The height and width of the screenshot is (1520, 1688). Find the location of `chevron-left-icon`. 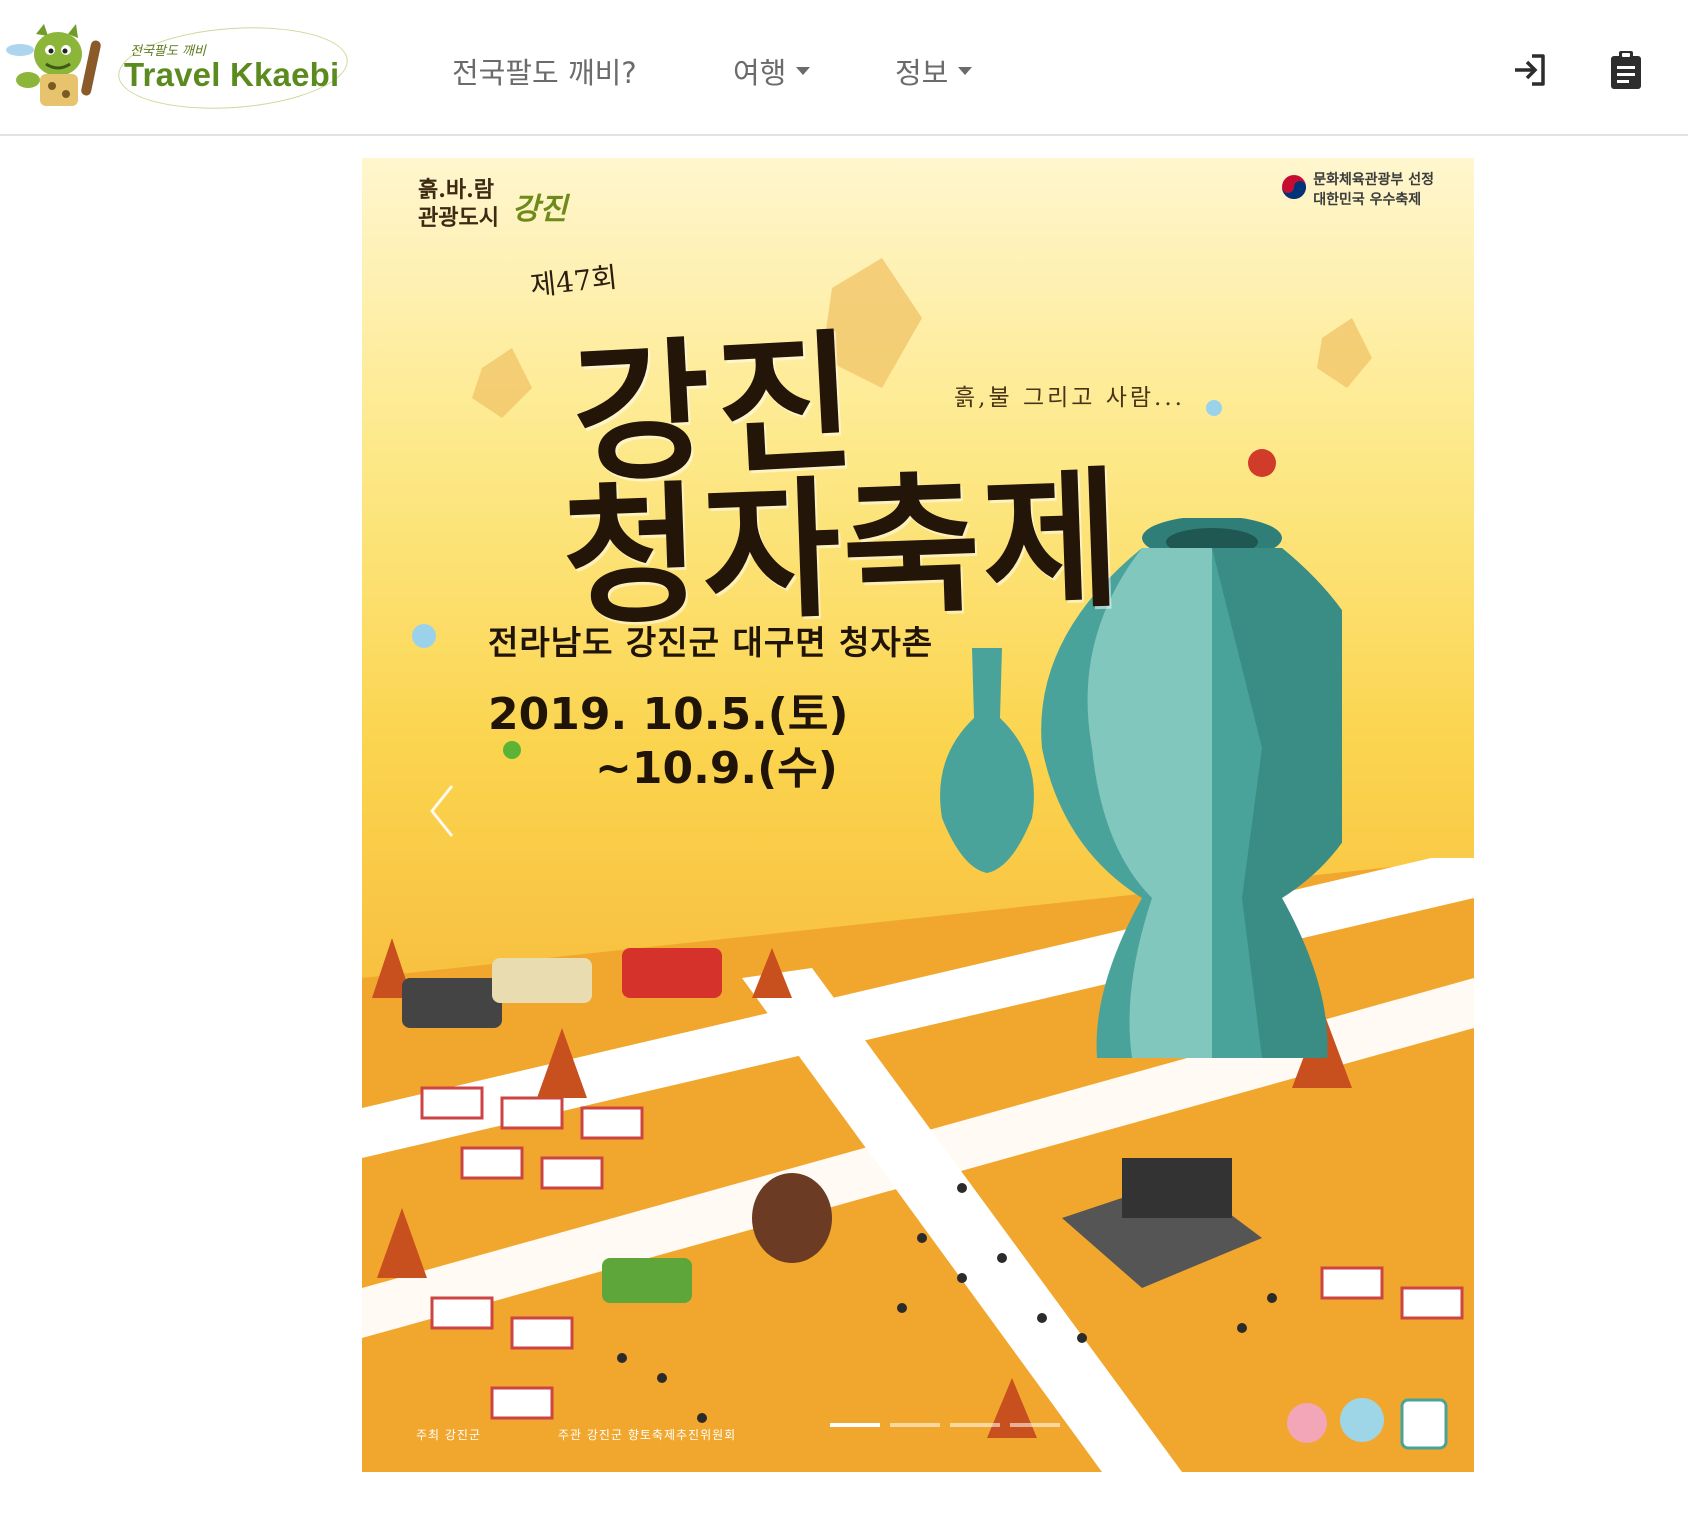

chevron-left-icon is located at coordinates (442, 811).